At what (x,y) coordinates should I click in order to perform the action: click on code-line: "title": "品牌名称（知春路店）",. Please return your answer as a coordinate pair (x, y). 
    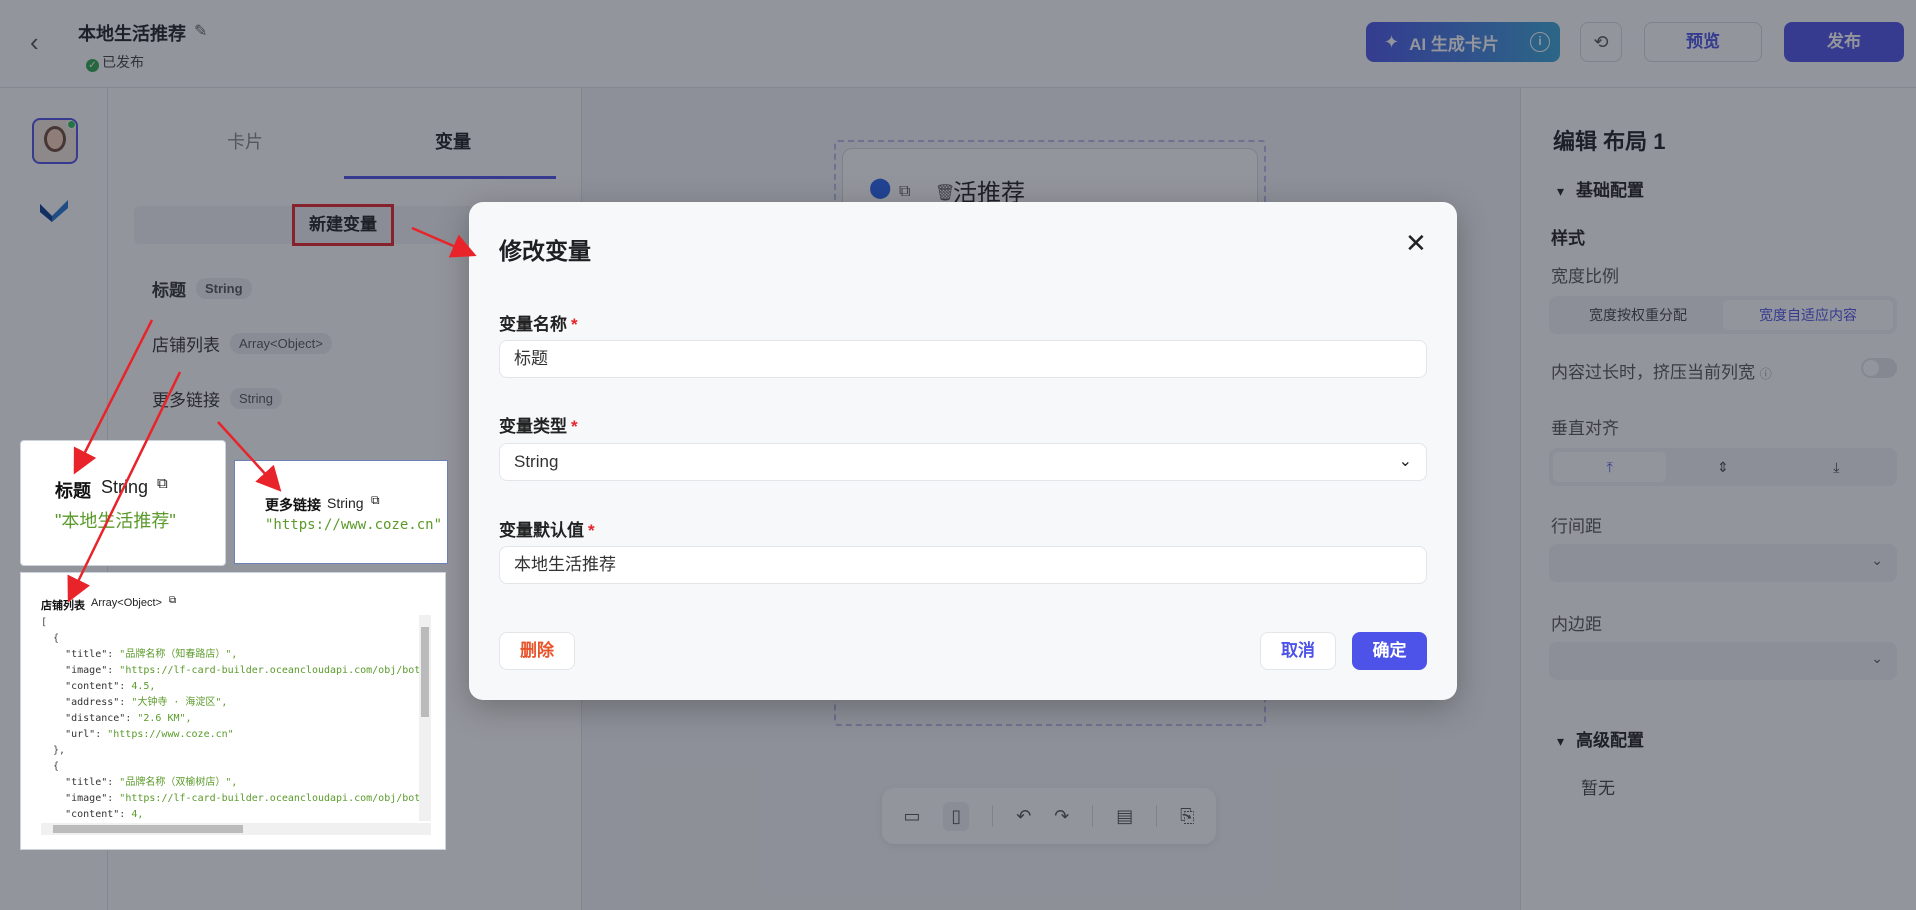
    Looking at the image, I should click on (151, 654).